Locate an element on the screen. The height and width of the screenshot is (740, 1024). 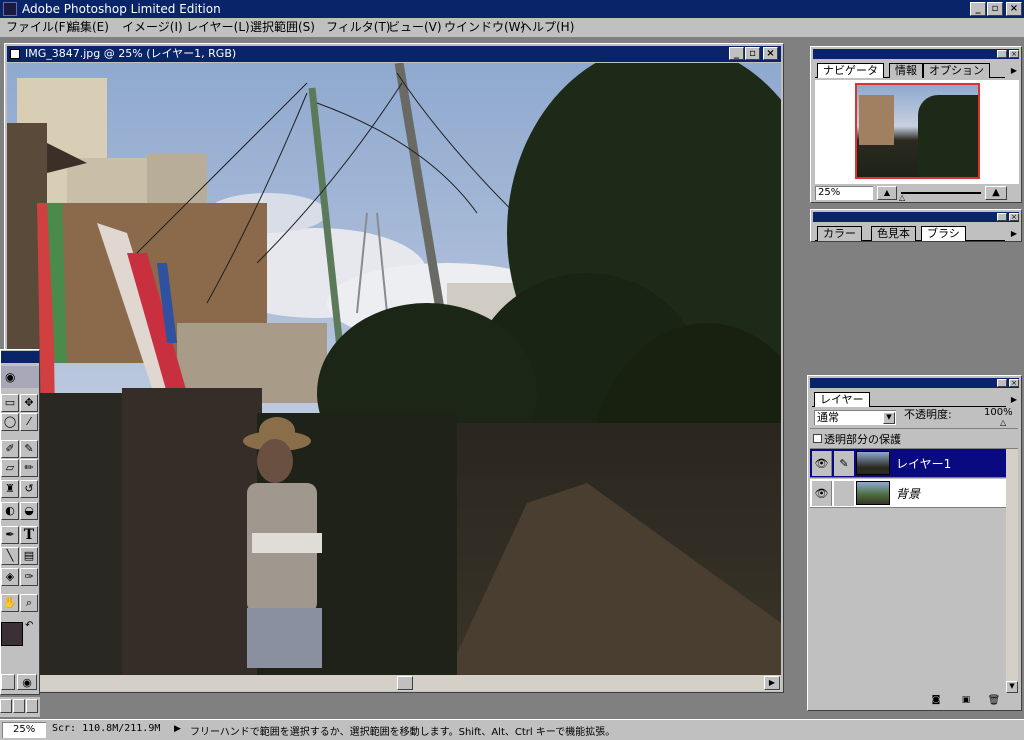
lasso-tool-icon: ◯ is located at coordinates (10, 422).